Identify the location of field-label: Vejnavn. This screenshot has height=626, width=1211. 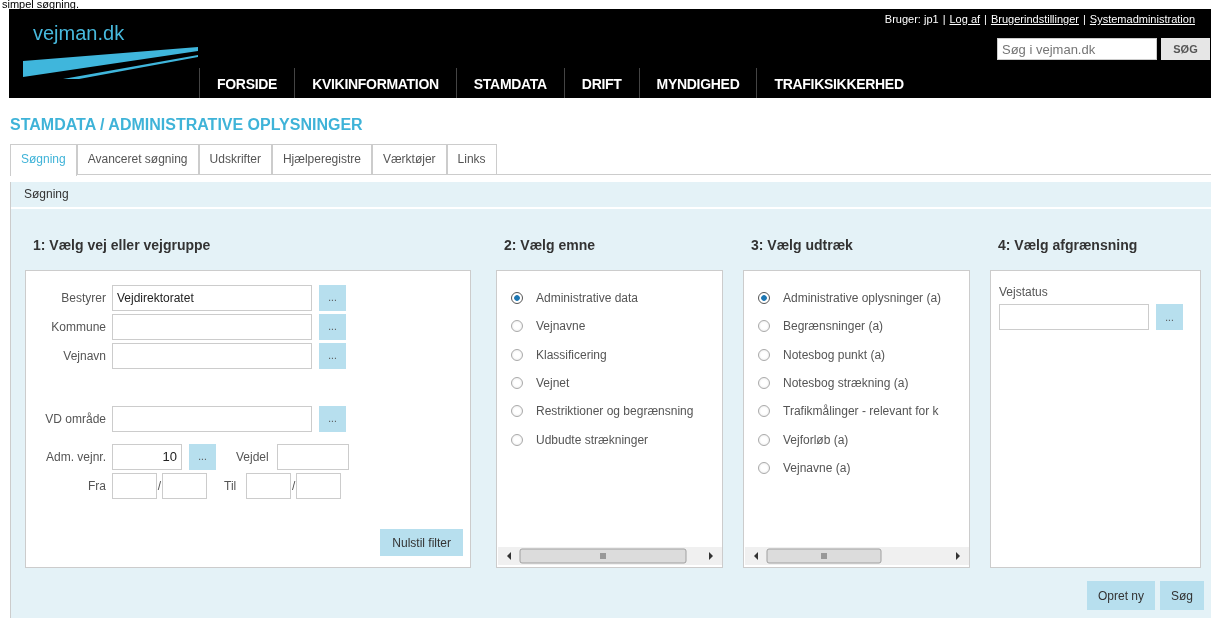
(84, 355).